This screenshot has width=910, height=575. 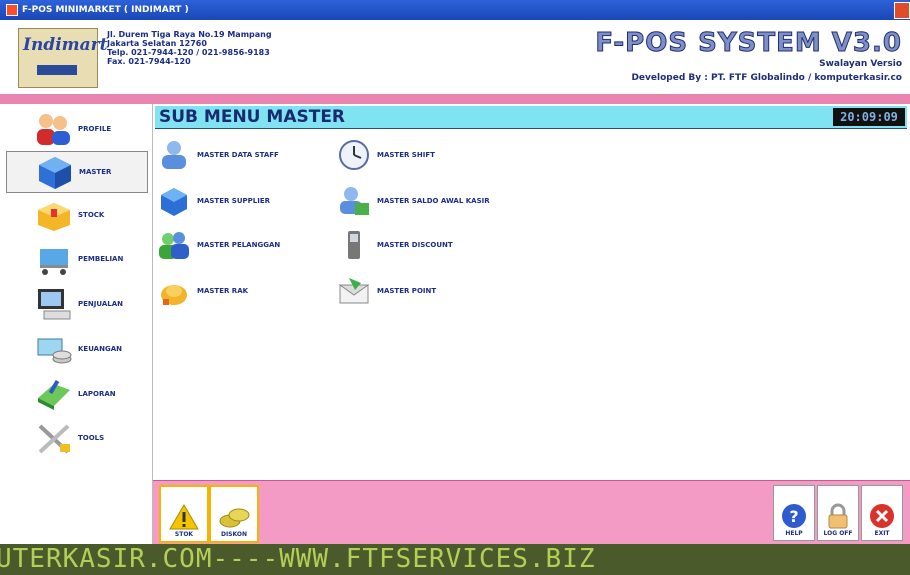 What do you see at coordinates (12, 10) in the screenshot?
I see `app-icon` at bounding box center [12, 10].